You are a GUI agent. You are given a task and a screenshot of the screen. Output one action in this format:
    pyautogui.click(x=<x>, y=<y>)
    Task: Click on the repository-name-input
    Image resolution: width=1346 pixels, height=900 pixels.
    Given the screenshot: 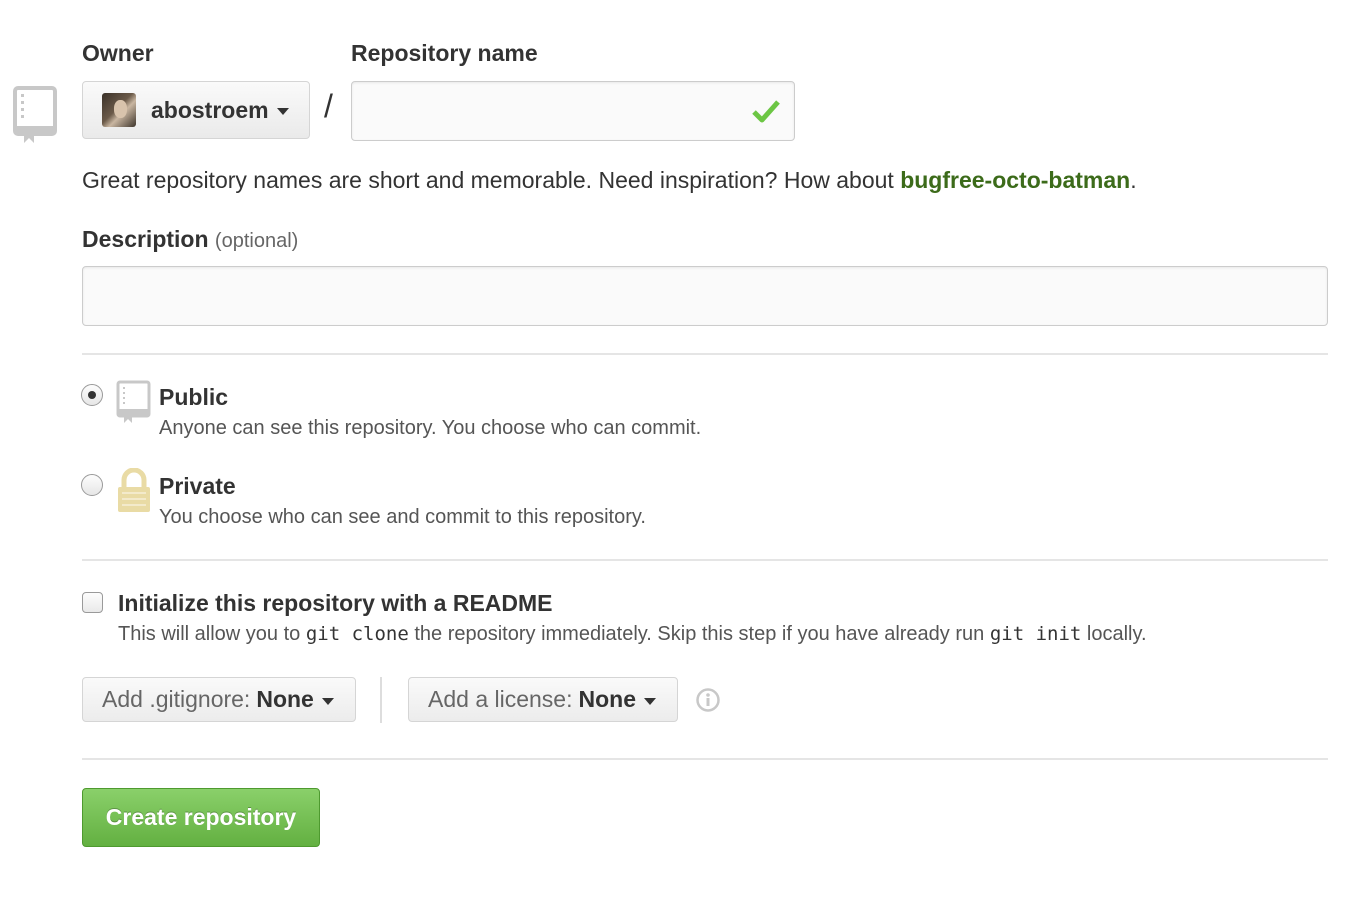 What is the action you would take?
    pyautogui.click(x=554, y=110)
    